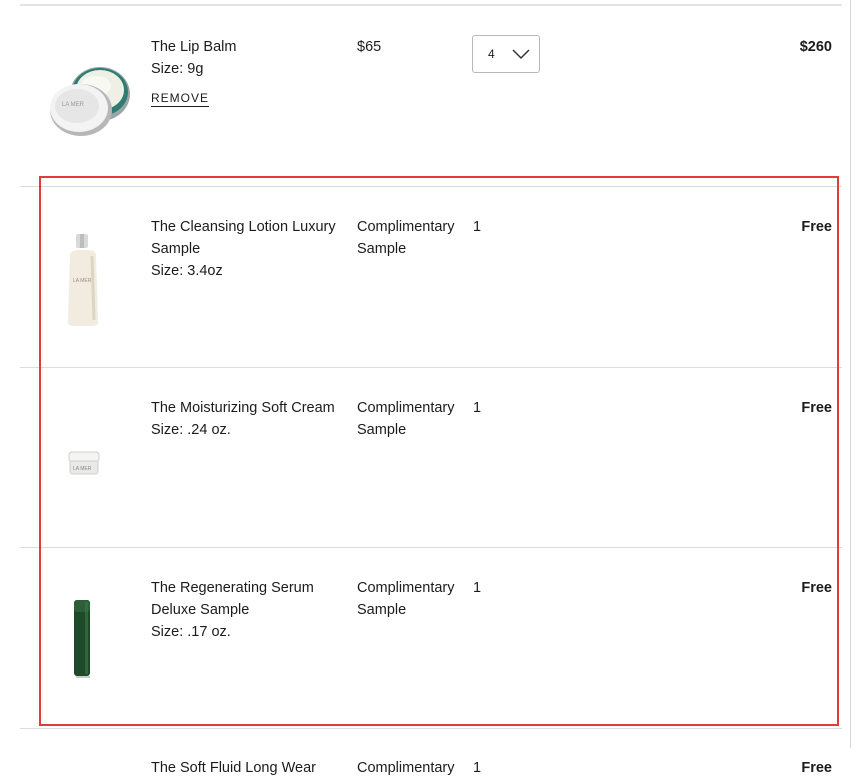 This screenshot has height=779, width=856. Describe the element at coordinates (200, 610) in the screenshot. I see `item-name-line: Deluxe Sample` at that location.